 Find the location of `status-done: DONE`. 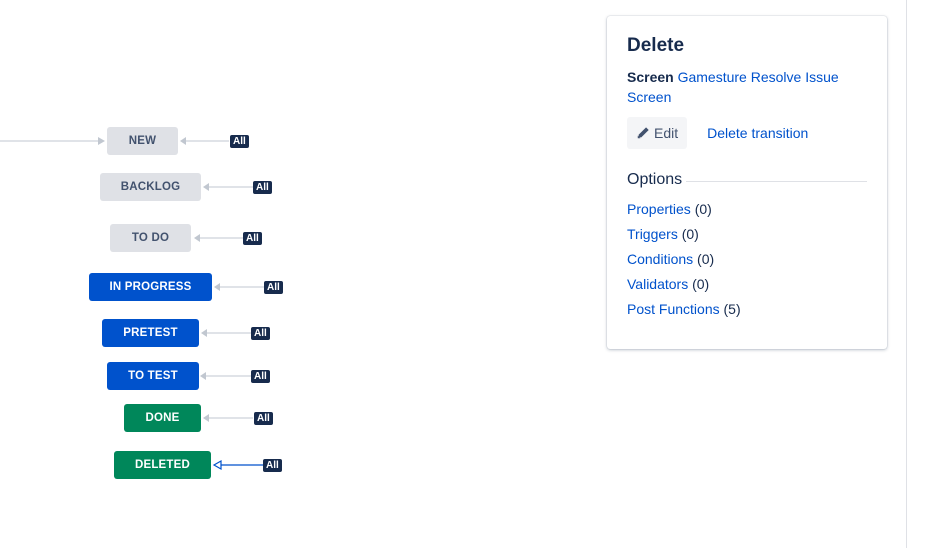

status-done: DONE is located at coordinates (162, 418).